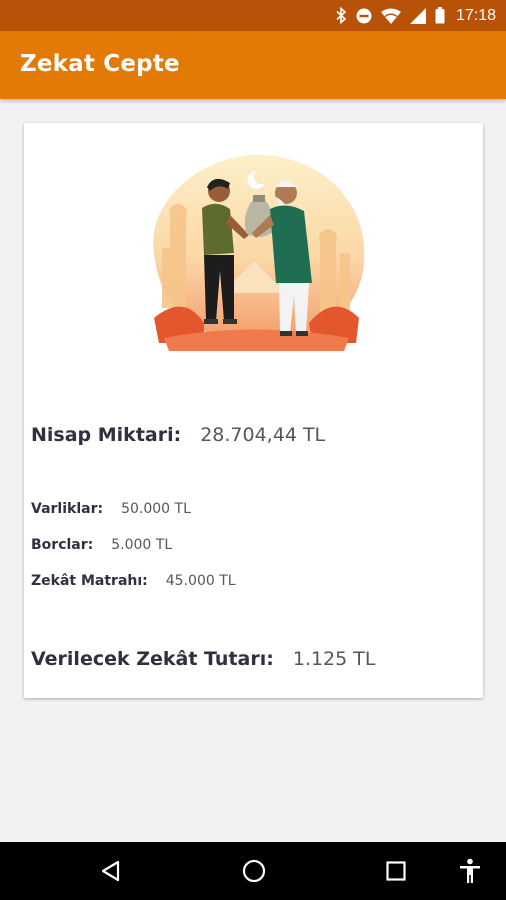 The height and width of the screenshot is (900, 506). I want to click on bluetooth-icon, so click(341, 15).